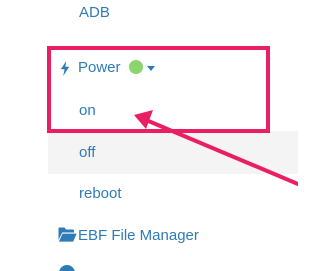  I want to click on menu-item-power: Power, so click(107, 68).